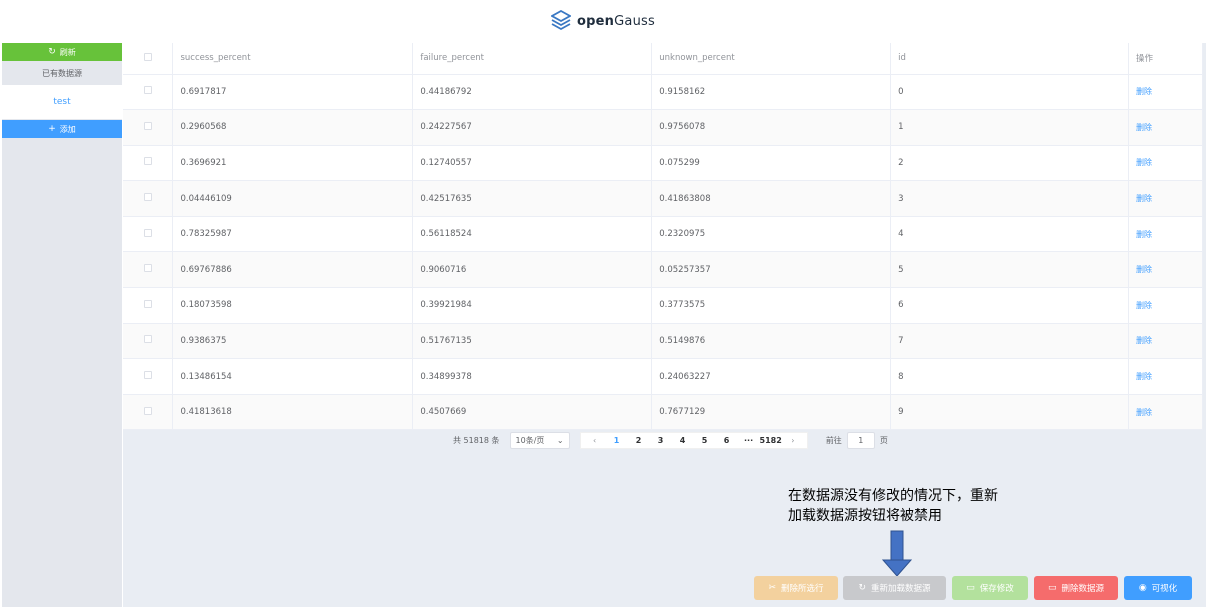  I want to click on add-source-button: + 添加, so click(62, 129).